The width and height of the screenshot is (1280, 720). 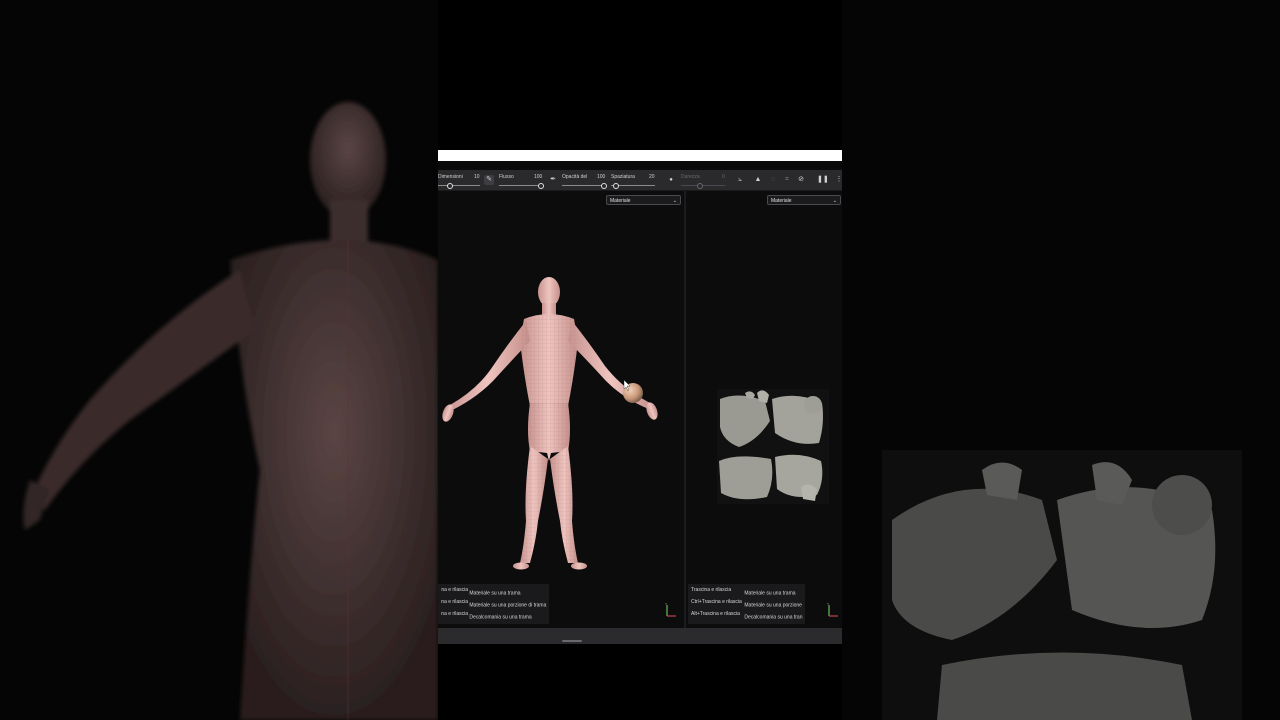 I want to click on material-sphere-cursor, so click(x=633, y=391).